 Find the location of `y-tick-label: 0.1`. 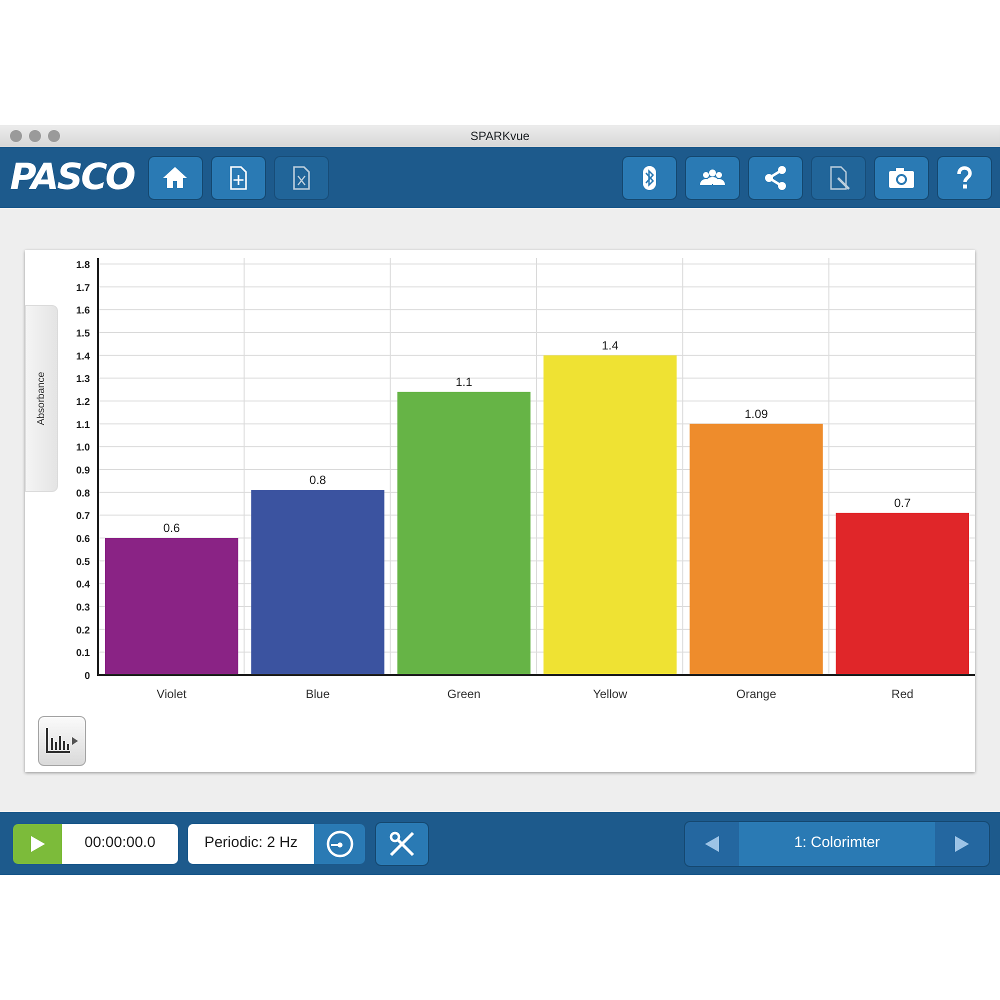

y-tick-label: 0.1 is located at coordinates (83, 654).